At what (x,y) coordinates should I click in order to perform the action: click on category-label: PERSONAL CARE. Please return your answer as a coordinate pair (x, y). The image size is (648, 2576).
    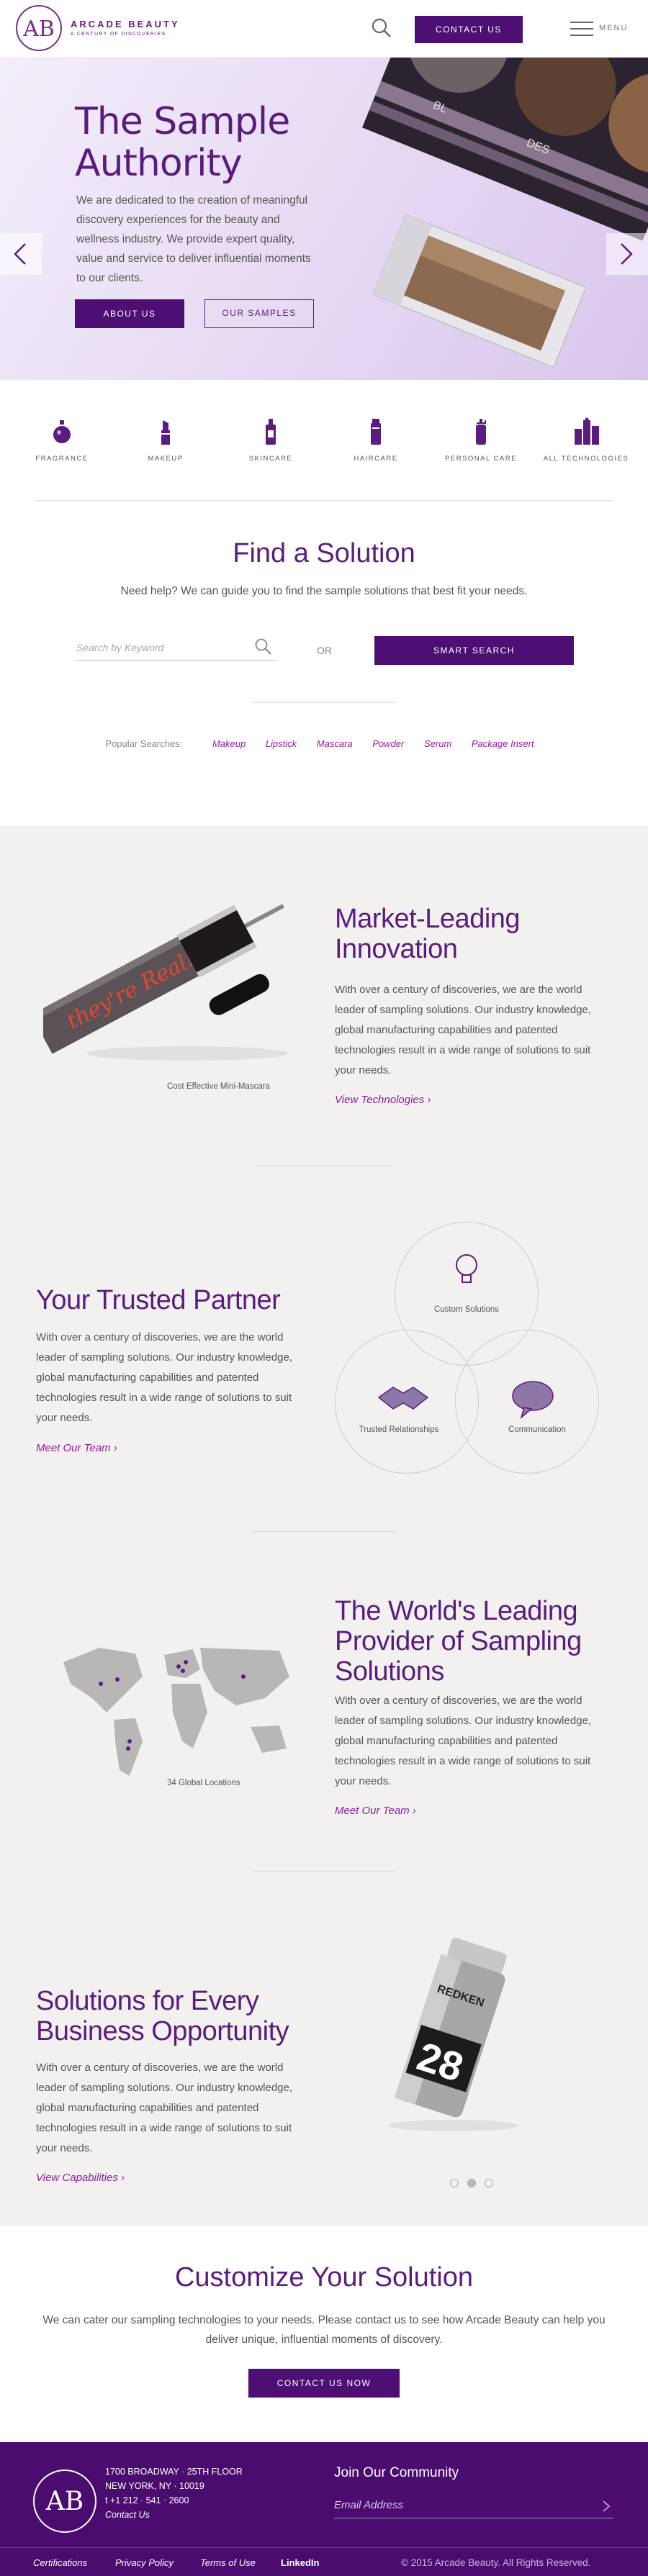
    Looking at the image, I should click on (481, 459).